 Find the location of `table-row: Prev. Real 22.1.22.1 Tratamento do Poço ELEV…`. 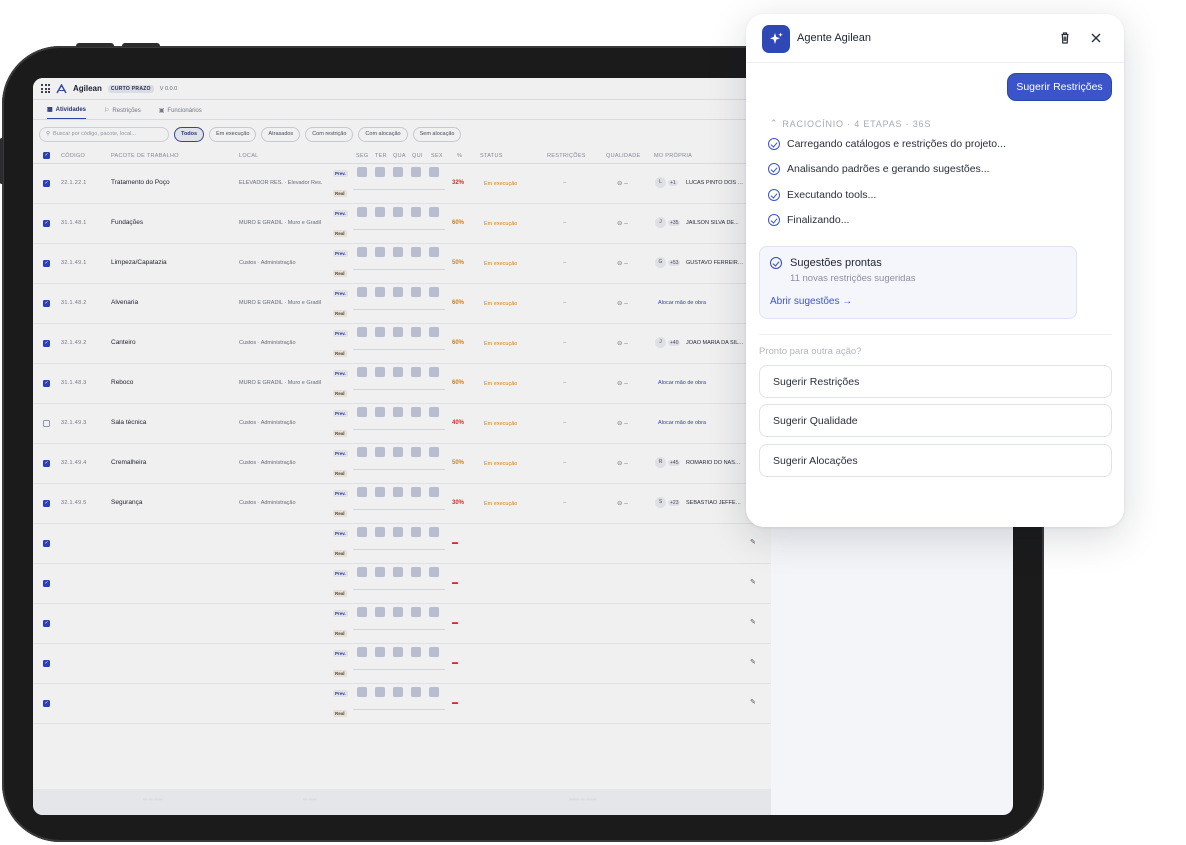

table-row: Prev. Real 22.1.22.1 Tratamento do Poço ELEV… is located at coordinates (402, 184).